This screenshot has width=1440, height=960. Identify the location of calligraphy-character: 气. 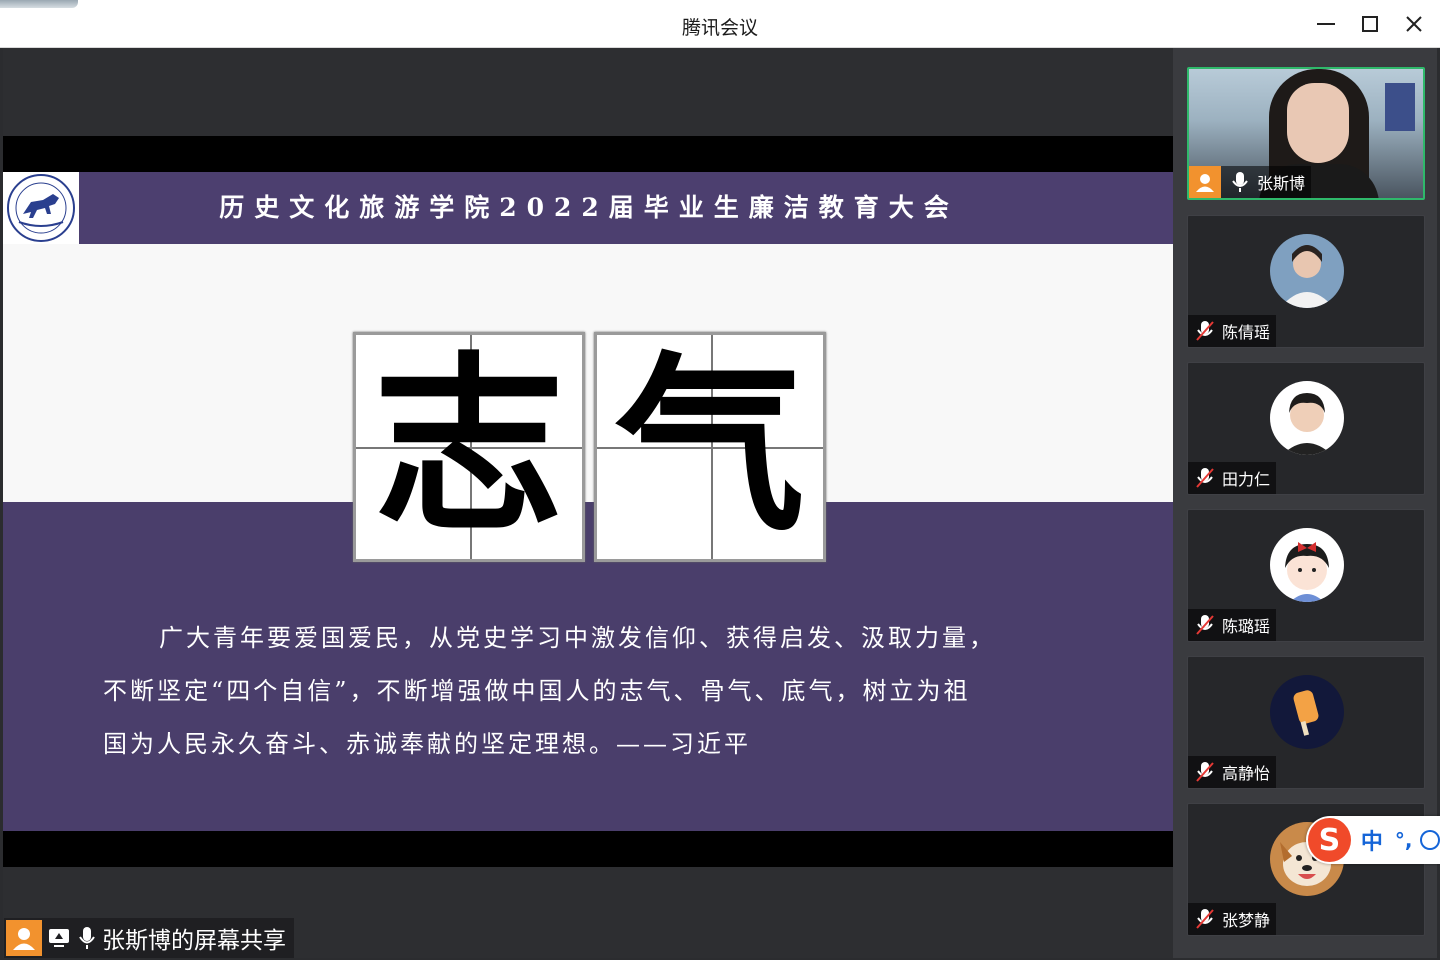
(709, 445).